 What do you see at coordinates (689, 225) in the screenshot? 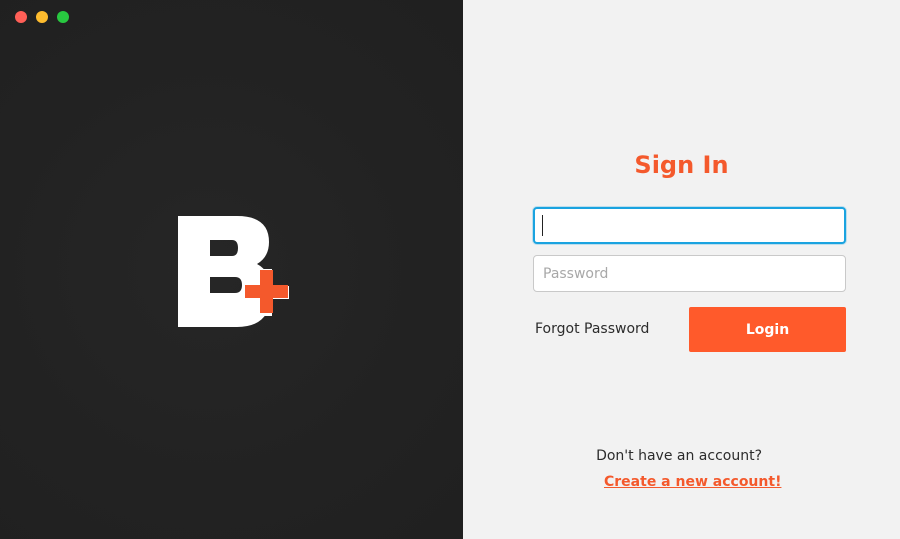
I see `username-input` at bounding box center [689, 225].